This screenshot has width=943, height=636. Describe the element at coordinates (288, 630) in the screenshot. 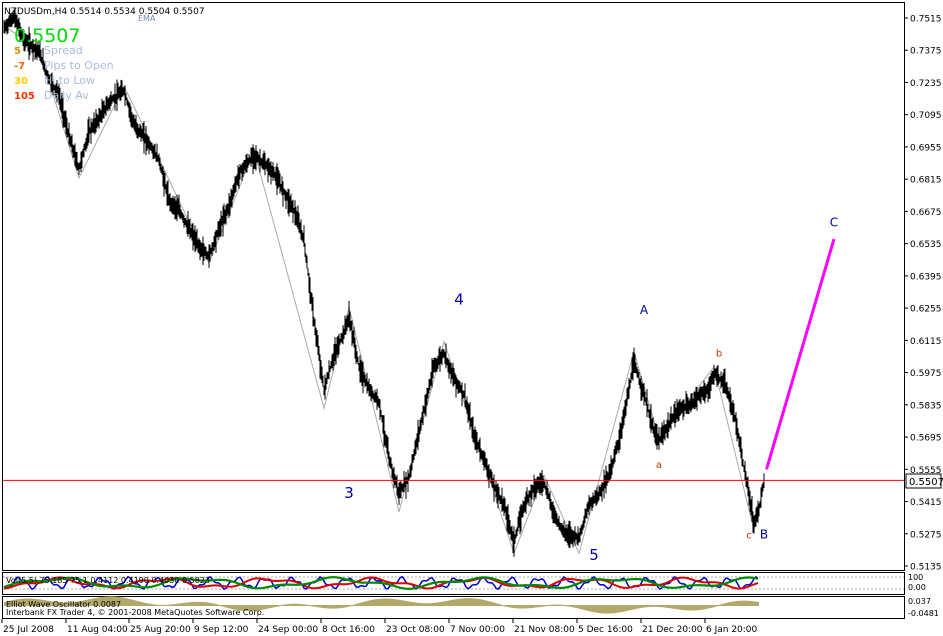

I see `time-tick-label: 24 Sep 00:00` at that location.